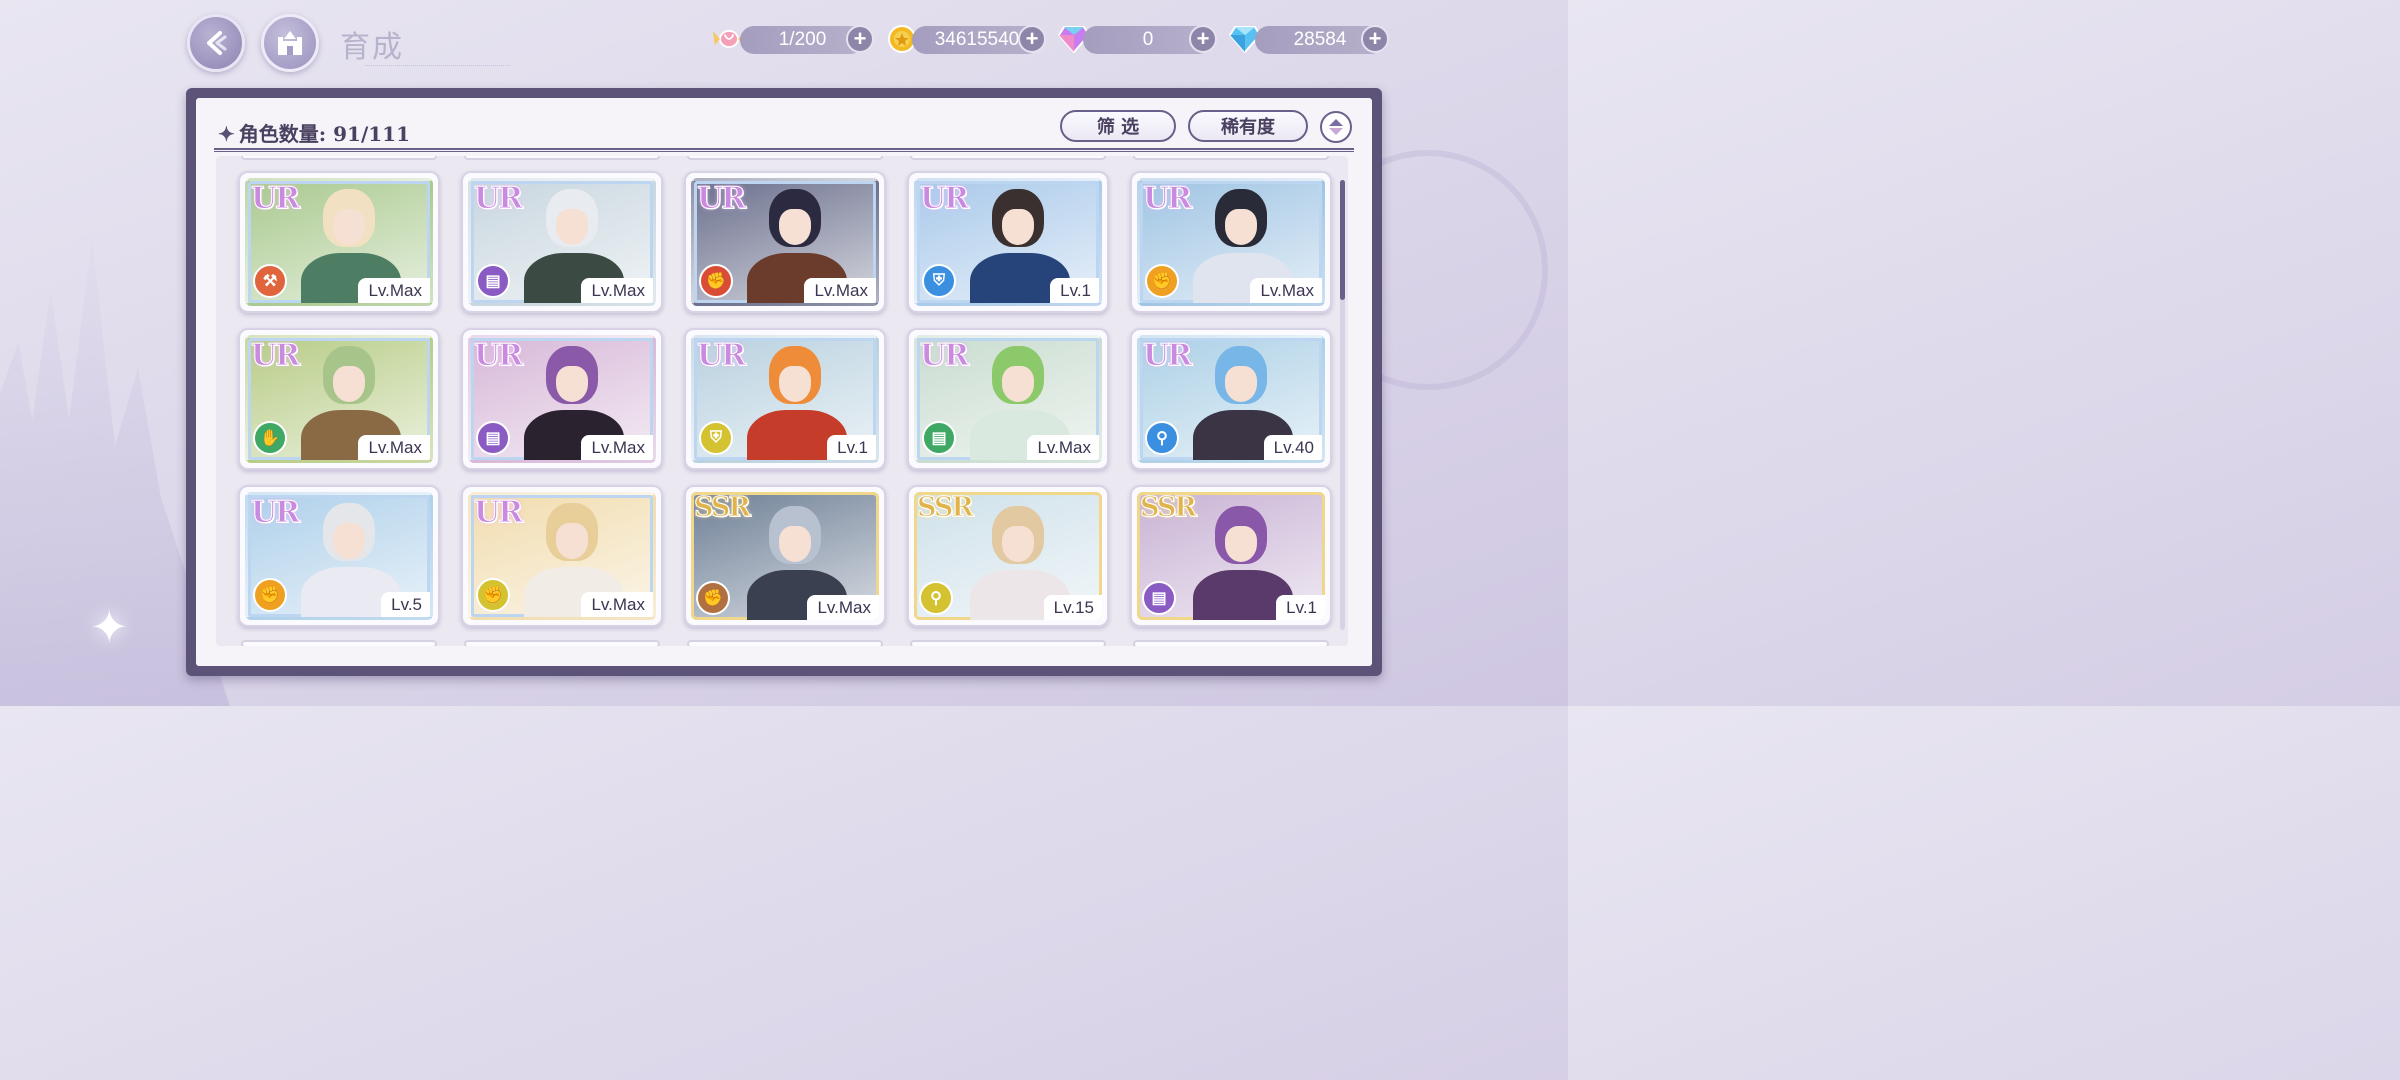  I want to click on home-button, so click(290, 43).